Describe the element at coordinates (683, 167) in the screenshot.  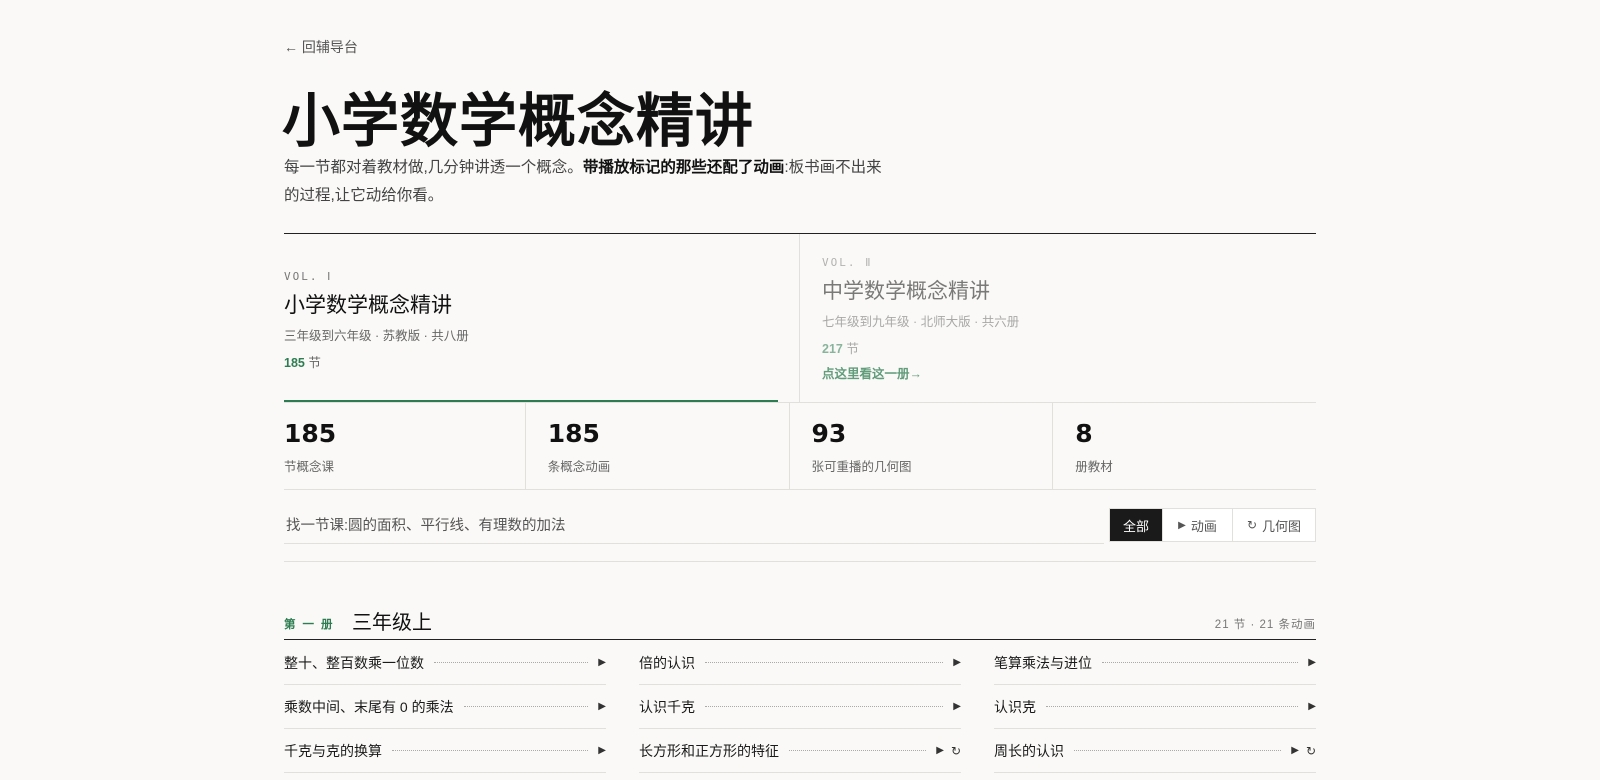
I see `intro-bold: 带播放标记的那些还配了动画` at that location.